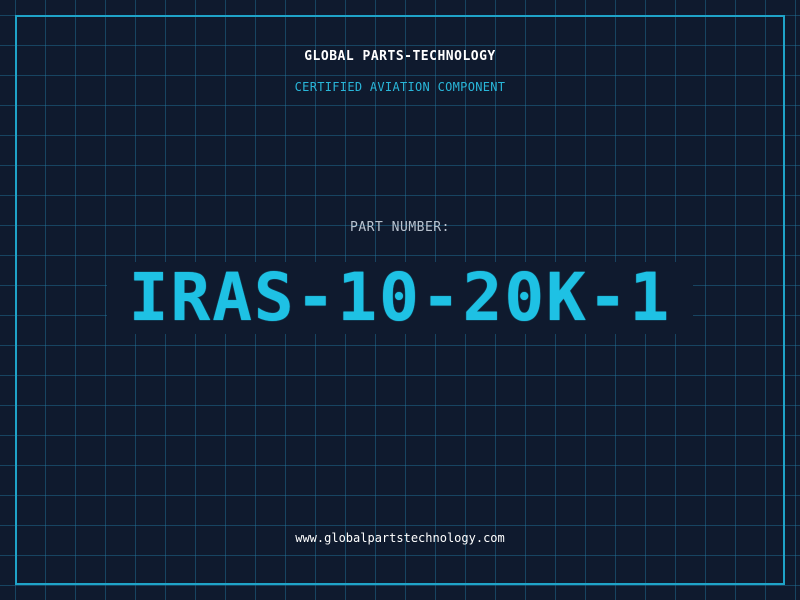 Image resolution: width=800 pixels, height=600 pixels. I want to click on part-number-label: PART NUMBER:, so click(400, 227).